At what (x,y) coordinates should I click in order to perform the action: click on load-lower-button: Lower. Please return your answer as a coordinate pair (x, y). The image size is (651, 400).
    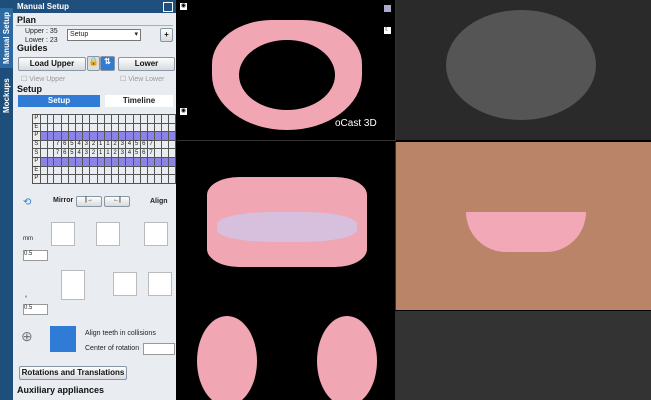
    Looking at the image, I should click on (146, 64).